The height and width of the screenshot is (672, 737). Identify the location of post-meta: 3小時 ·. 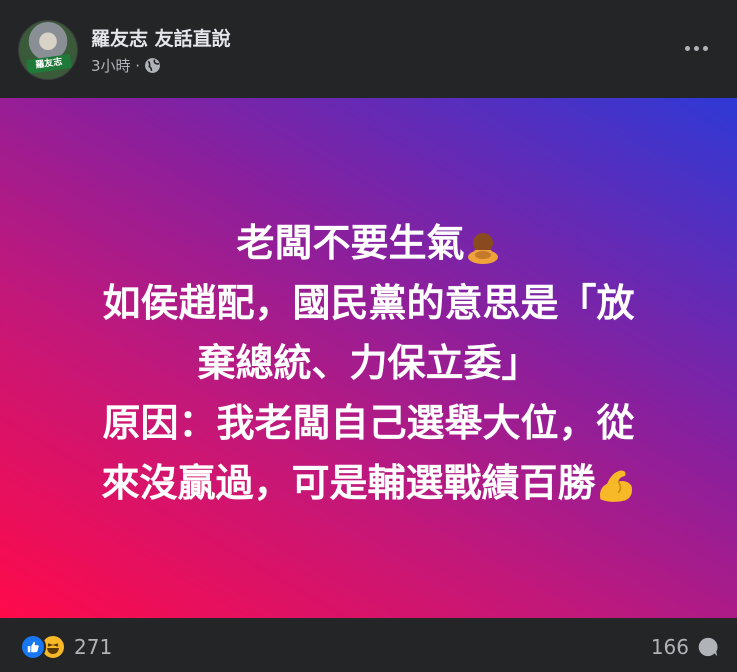
(126, 65).